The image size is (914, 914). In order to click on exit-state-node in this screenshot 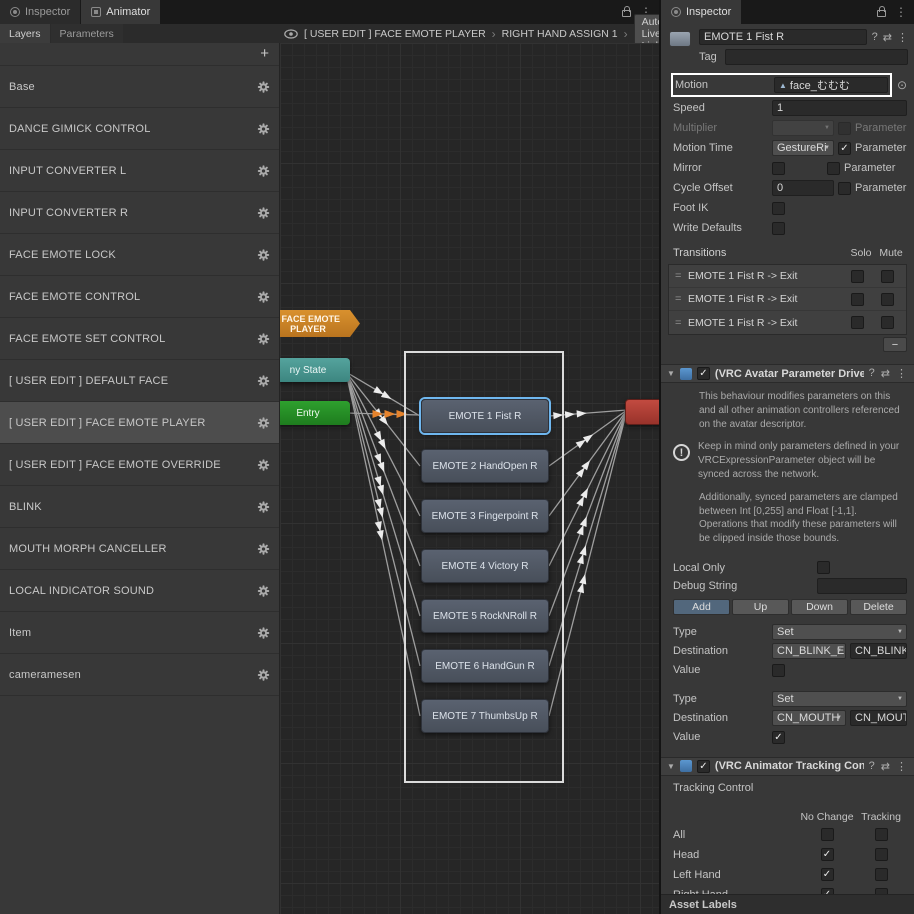, I will do `click(642, 412)`.